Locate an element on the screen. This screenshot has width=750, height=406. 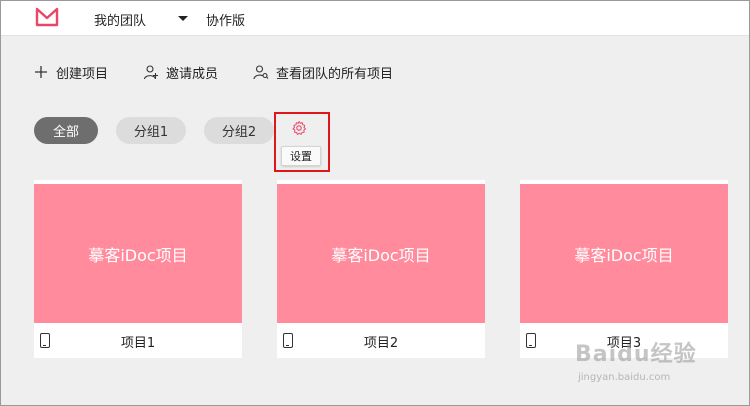
project-name: 项目2 is located at coordinates (381, 341).